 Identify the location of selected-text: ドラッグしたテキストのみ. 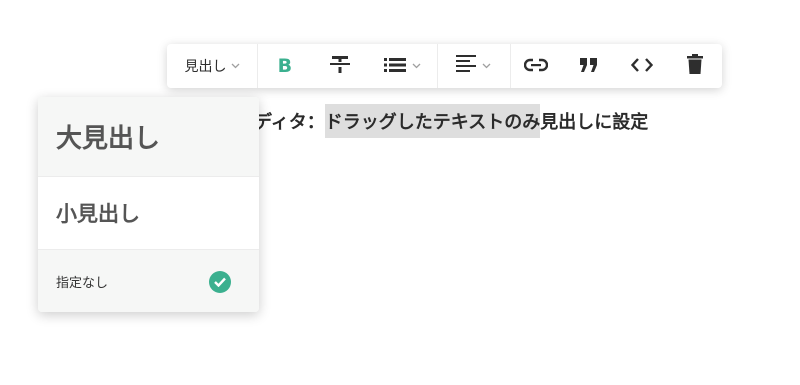
(432, 121).